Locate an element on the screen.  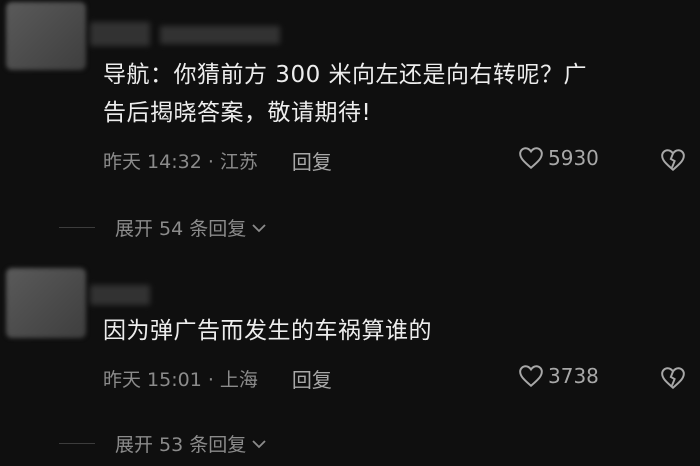
comment-text-line: 告后揭晓答案，敬请期待! is located at coordinates (237, 113).